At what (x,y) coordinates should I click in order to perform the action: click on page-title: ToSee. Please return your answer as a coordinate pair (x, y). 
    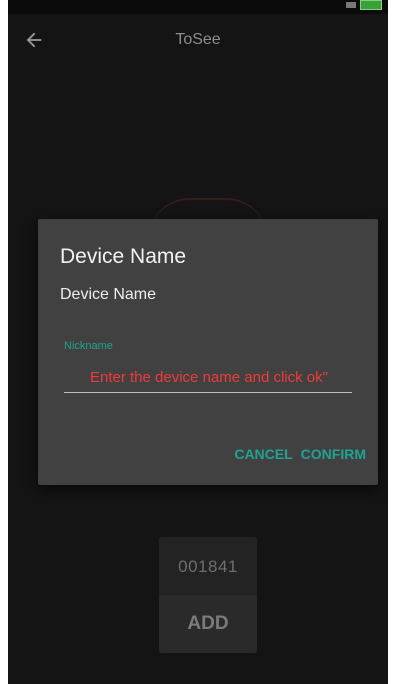
    Looking at the image, I should click on (198, 39).